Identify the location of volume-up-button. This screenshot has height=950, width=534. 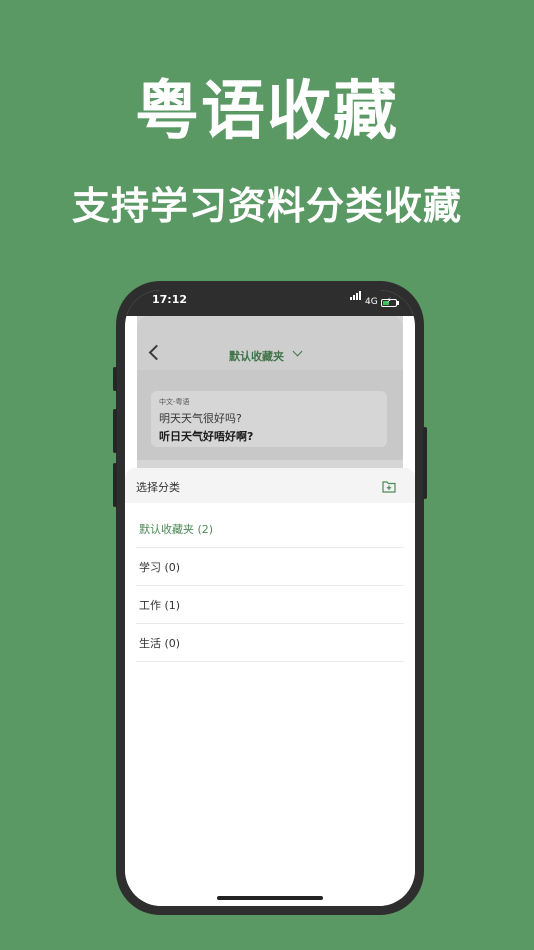
(115, 431).